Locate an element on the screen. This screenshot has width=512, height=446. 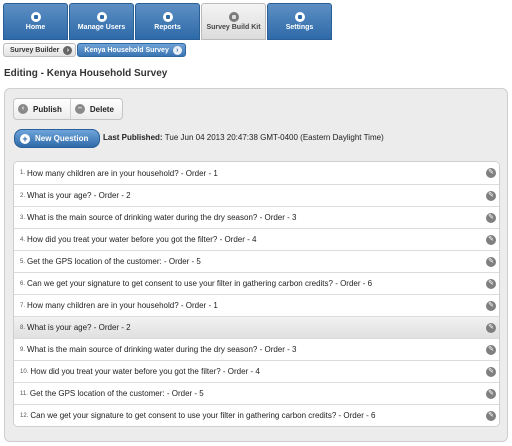
tab-reports: Reports is located at coordinates (167, 21).